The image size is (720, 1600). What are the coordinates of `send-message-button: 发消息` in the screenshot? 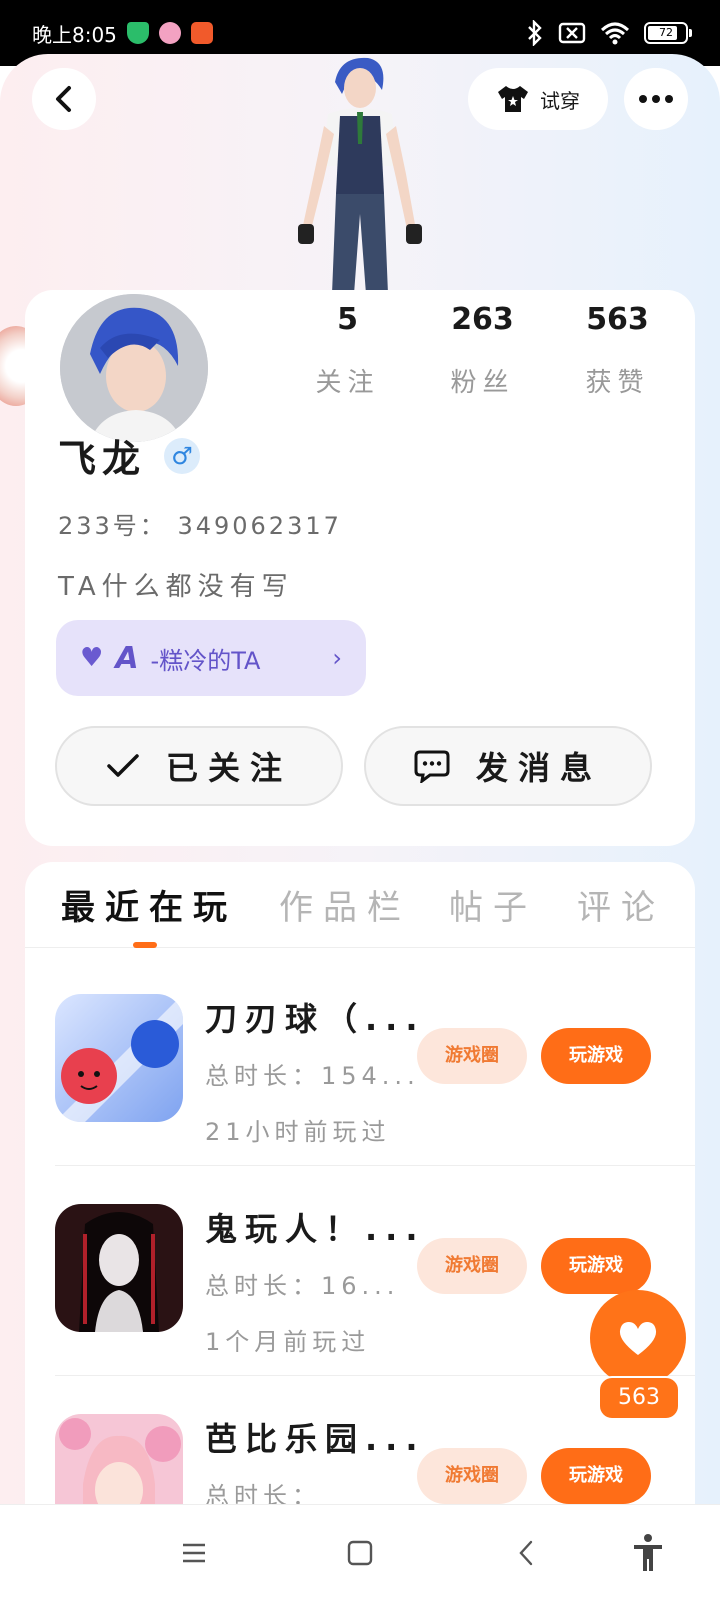 It's located at (508, 766).